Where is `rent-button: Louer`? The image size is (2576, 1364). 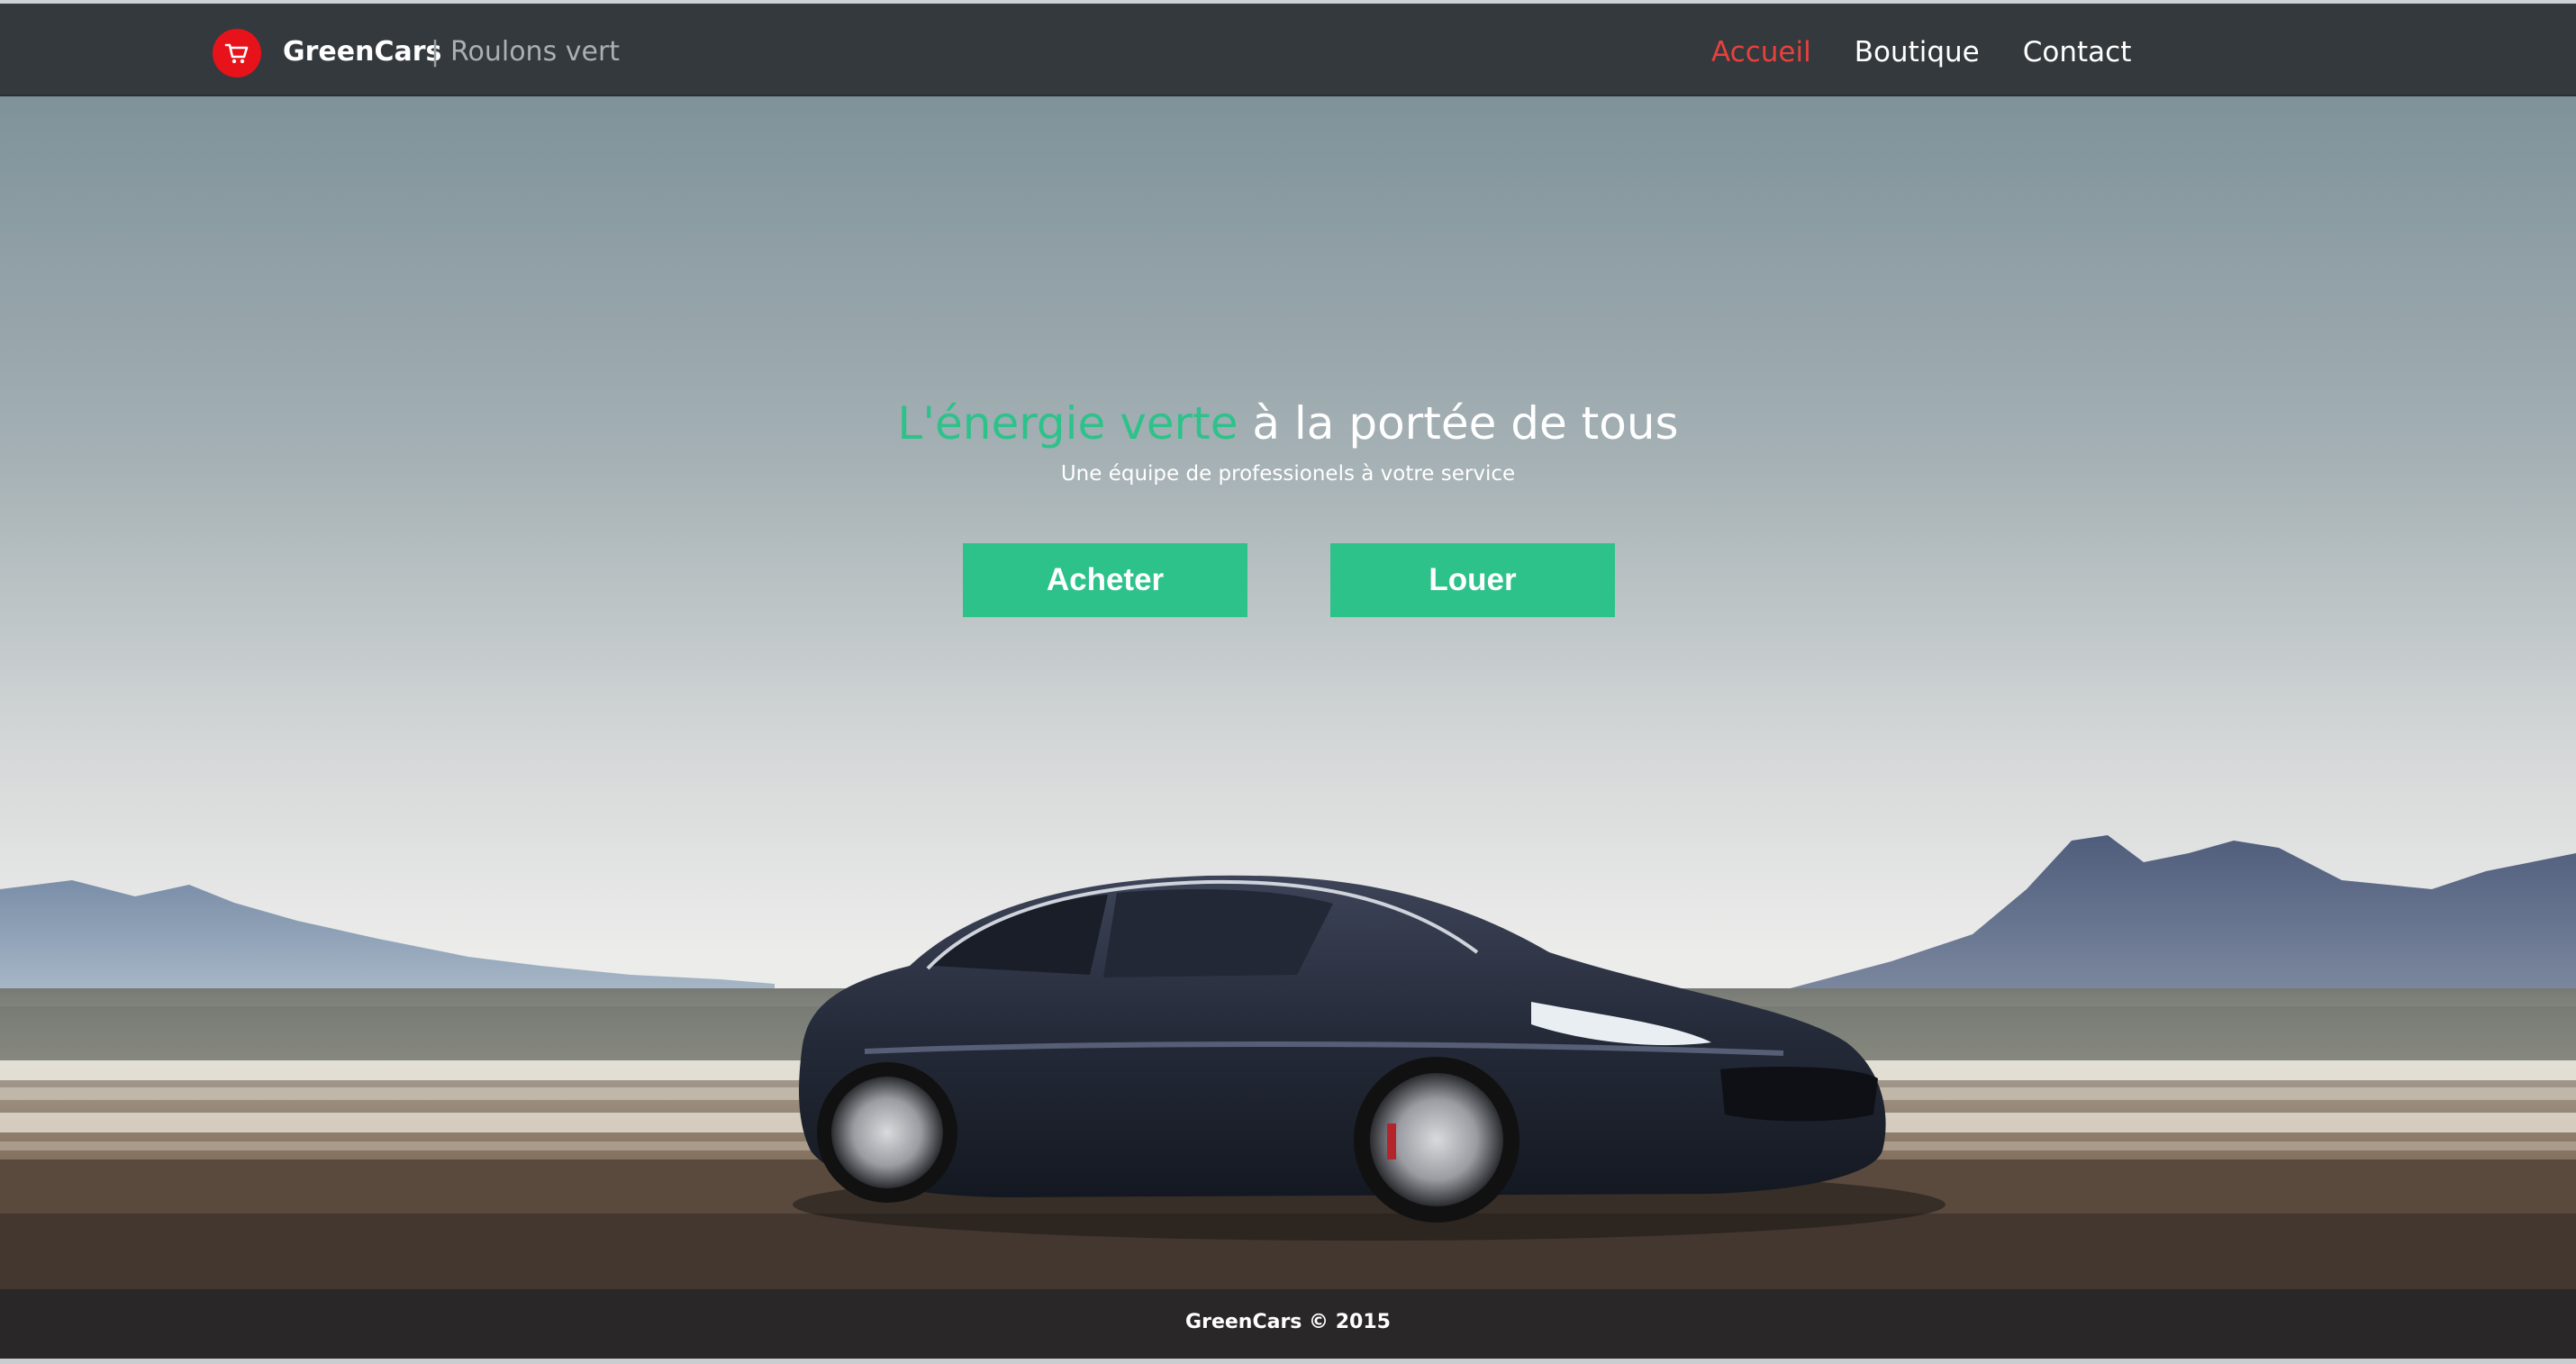 rent-button: Louer is located at coordinates (1473, 580).